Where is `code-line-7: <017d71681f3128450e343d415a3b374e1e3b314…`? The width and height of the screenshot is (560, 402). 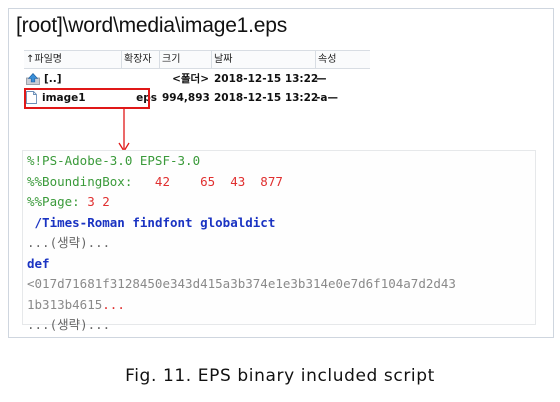
code-line-7: <017d71681f3128450e343d415a3b374e1e3b314… is located at coordinates (281, 284).